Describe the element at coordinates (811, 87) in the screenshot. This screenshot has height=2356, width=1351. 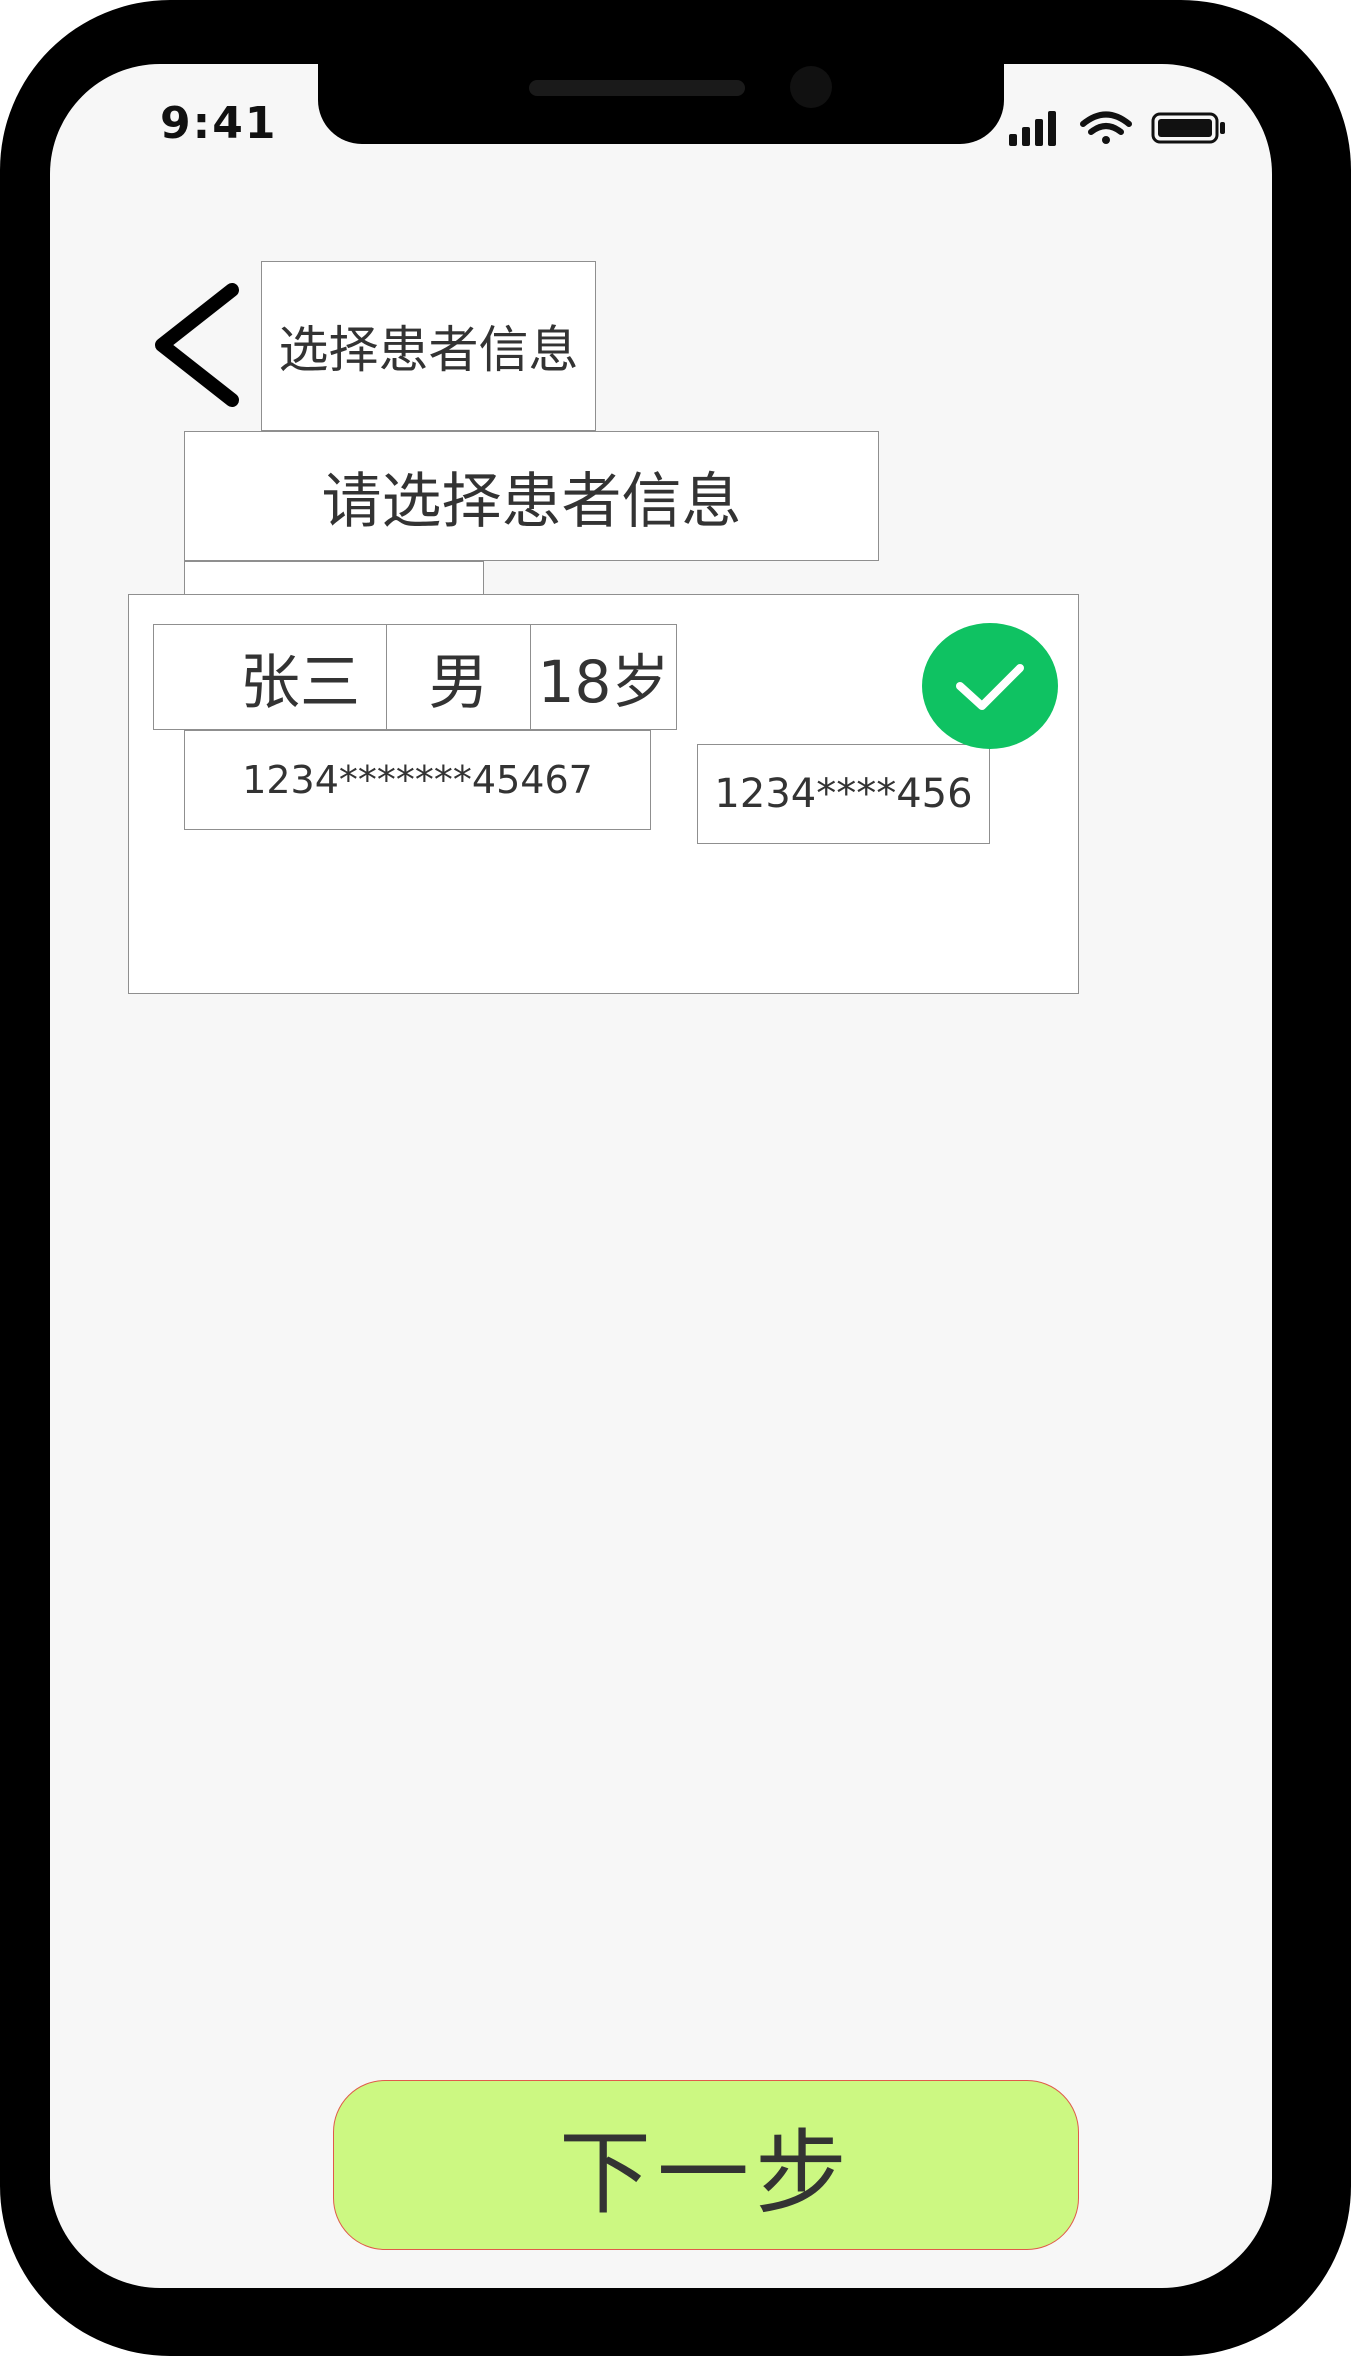
I see `front-camera` at that location.